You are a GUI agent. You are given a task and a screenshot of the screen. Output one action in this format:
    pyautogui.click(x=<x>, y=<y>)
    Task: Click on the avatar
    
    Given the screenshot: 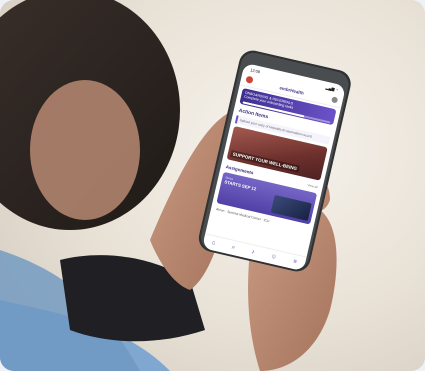 What is the action you would take?
    pyautogui.click(x=335, y=100)
    